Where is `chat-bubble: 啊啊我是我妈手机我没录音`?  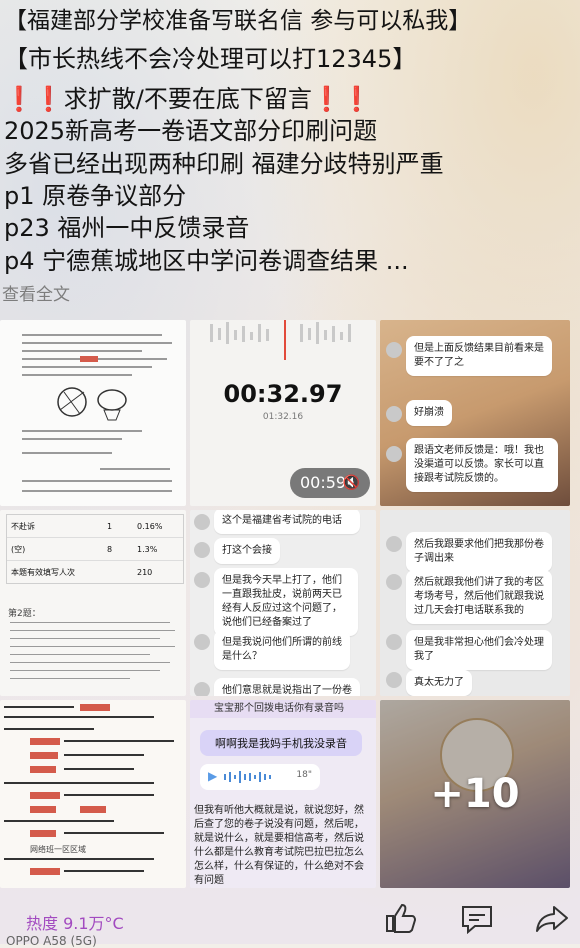
chat-bubble: 啊啊我是我妈手机我没录音 is located at coordinates (281, 743).